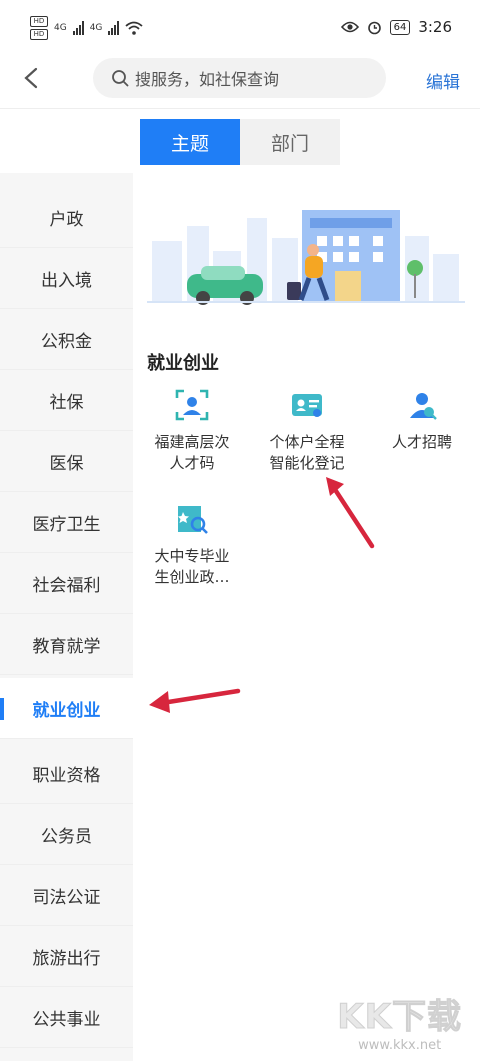 Image resolution: width=480 pixels, height=1061 pixels. Describe the element at coordinates (120, 78) in the screenshot. I see `search-icon` at that location.